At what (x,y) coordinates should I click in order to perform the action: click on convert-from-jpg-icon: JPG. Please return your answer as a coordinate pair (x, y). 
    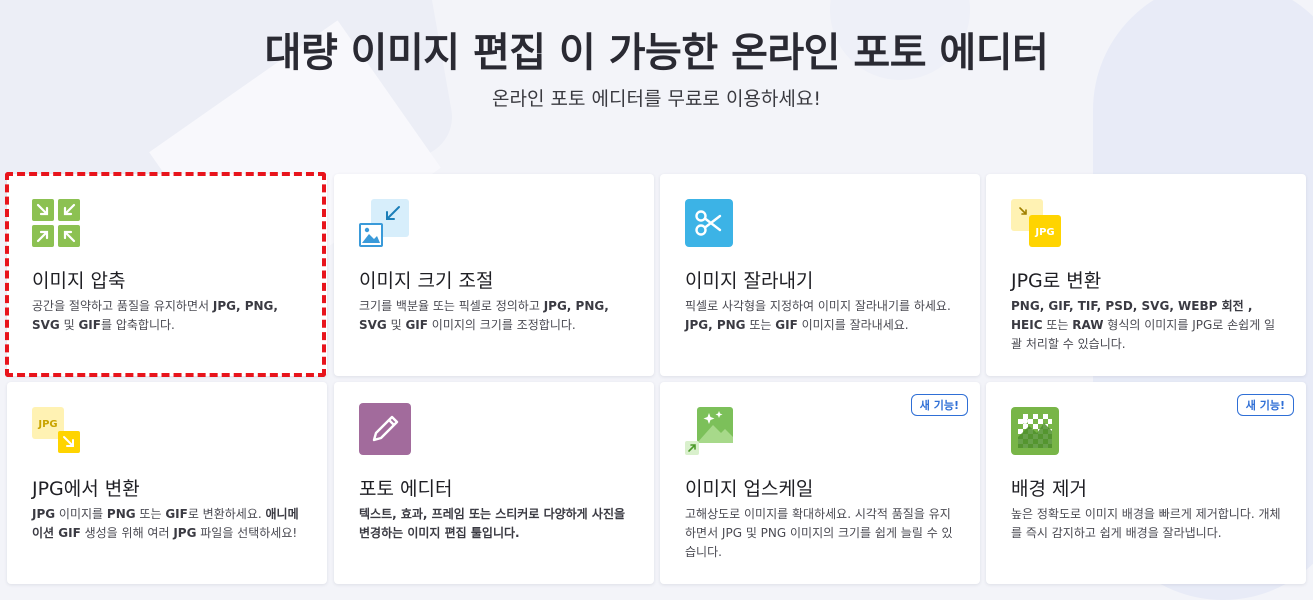
    Looking at the image, I should click on (58, 433).